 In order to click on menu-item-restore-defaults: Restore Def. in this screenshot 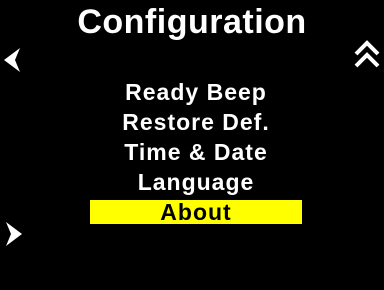, I will do `click(196, 122)`.